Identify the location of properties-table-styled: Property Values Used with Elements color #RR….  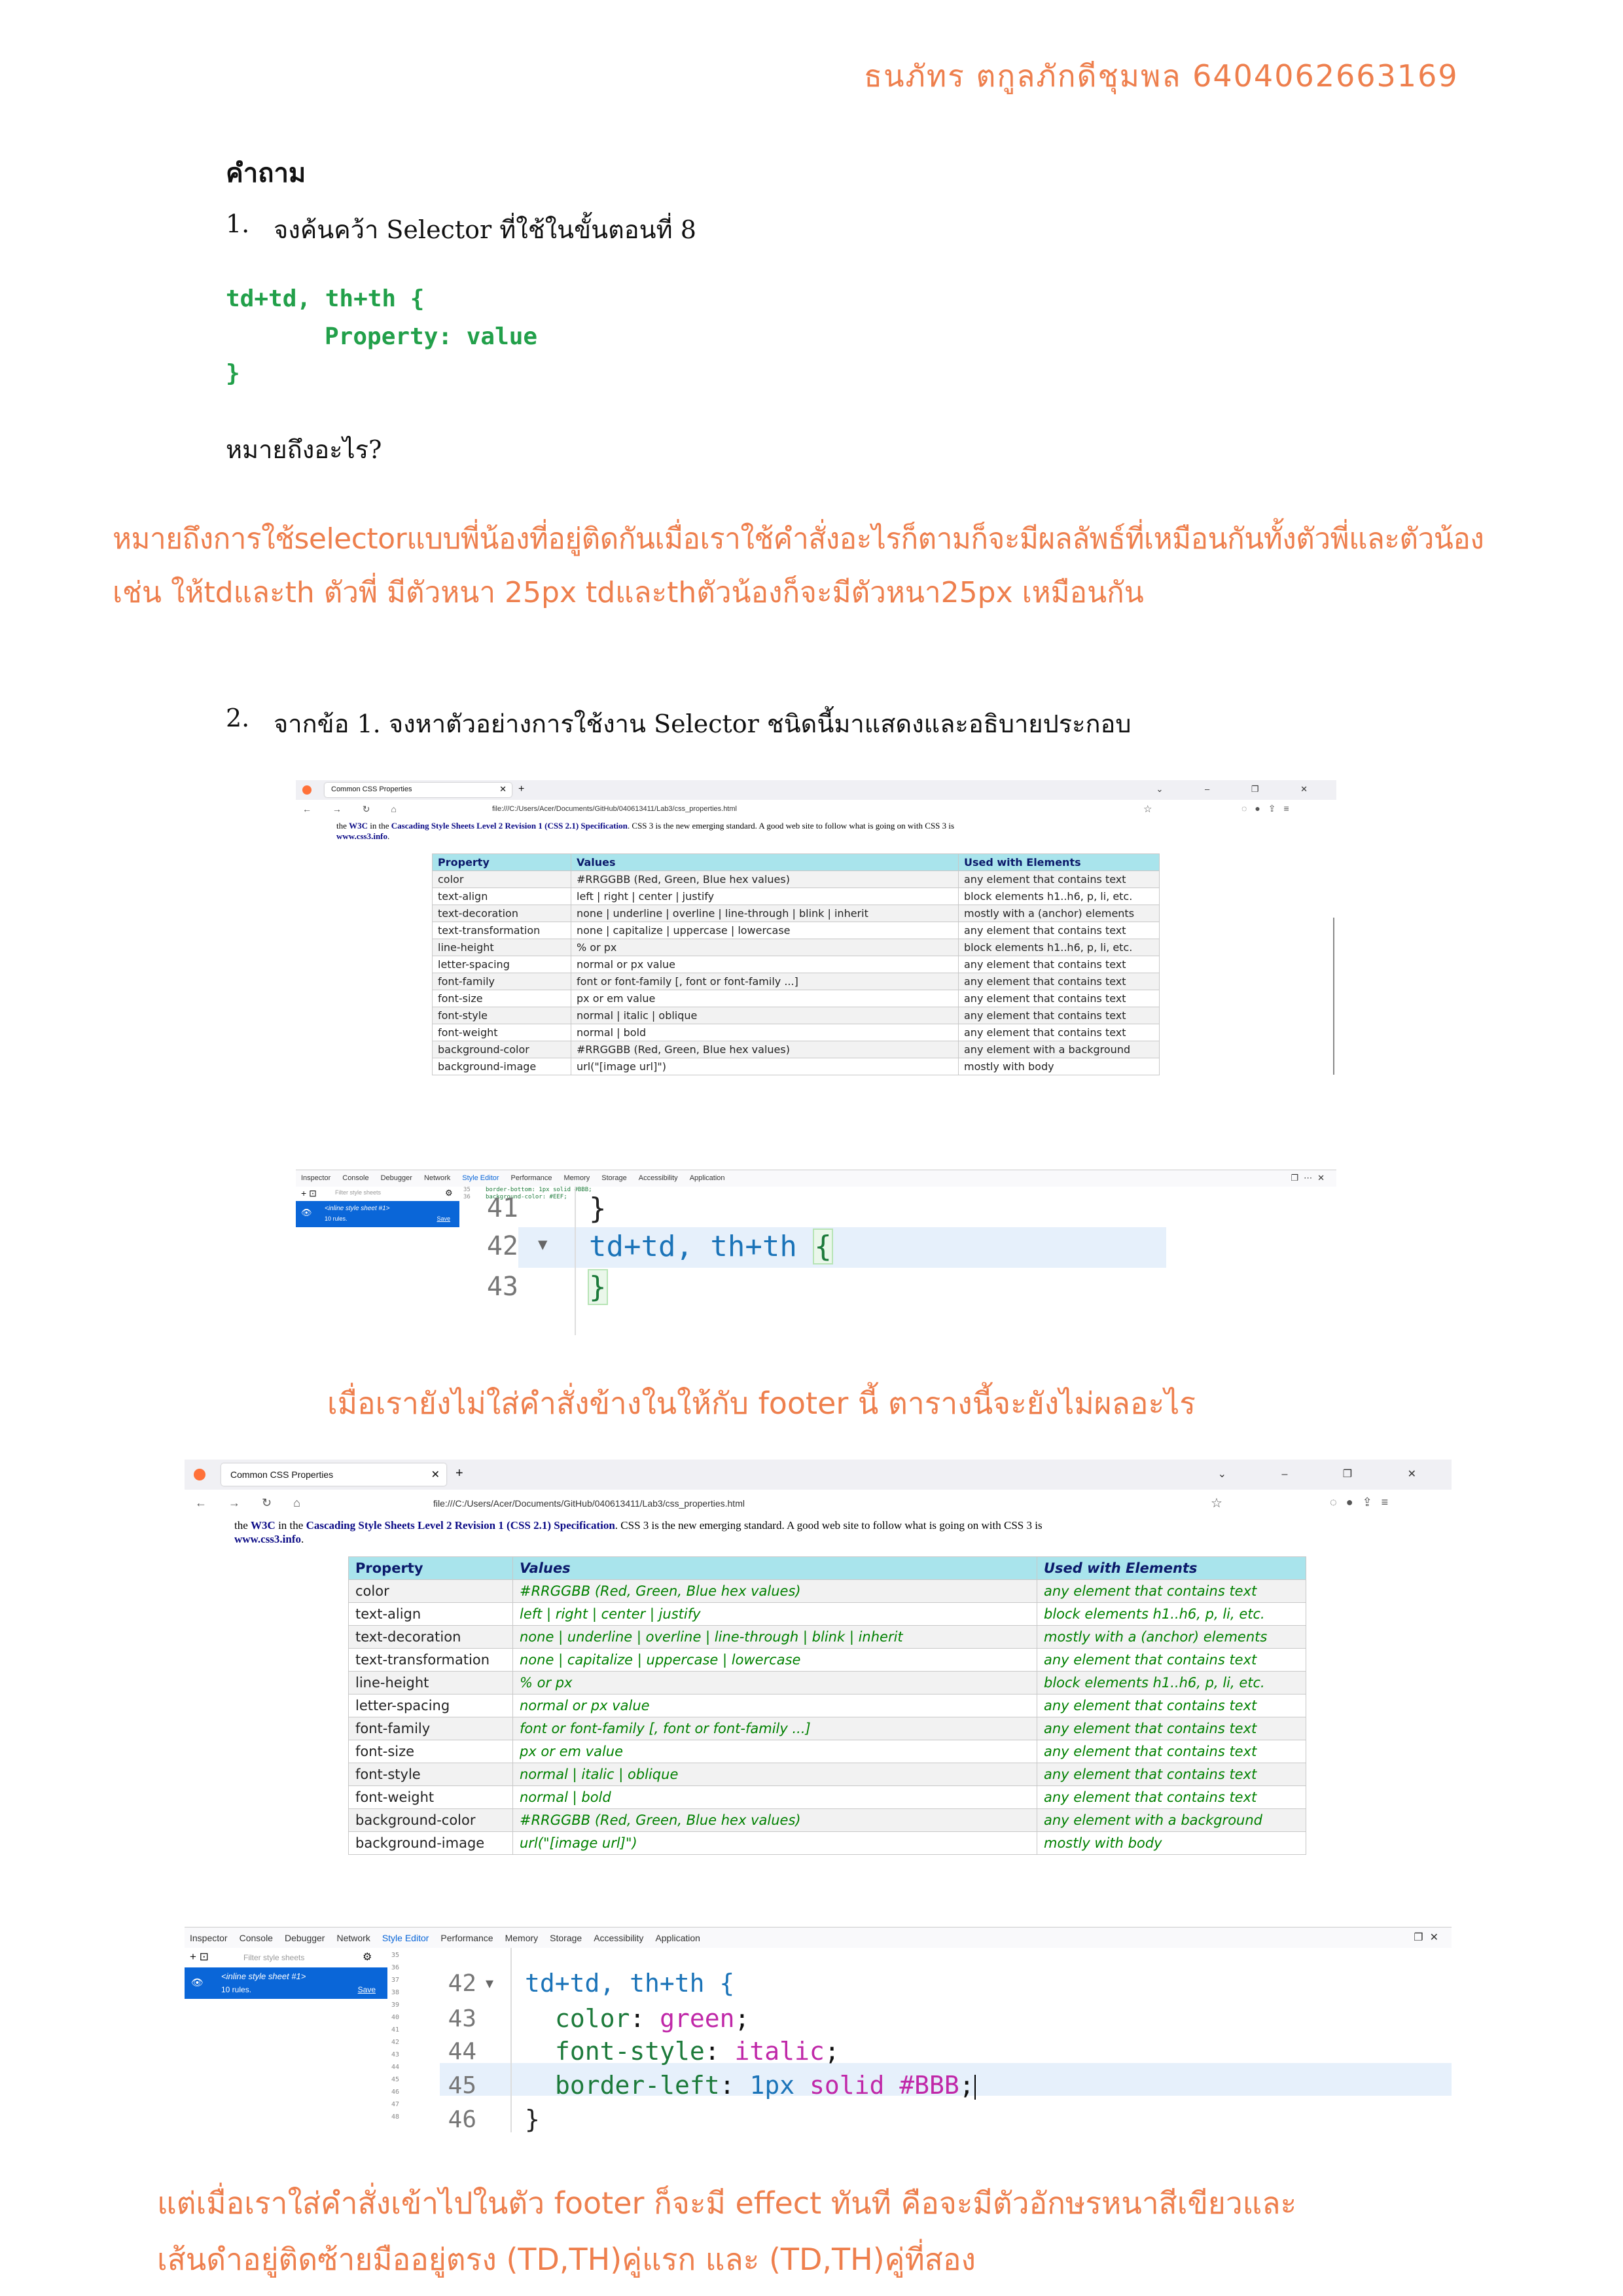
(827, 1705).